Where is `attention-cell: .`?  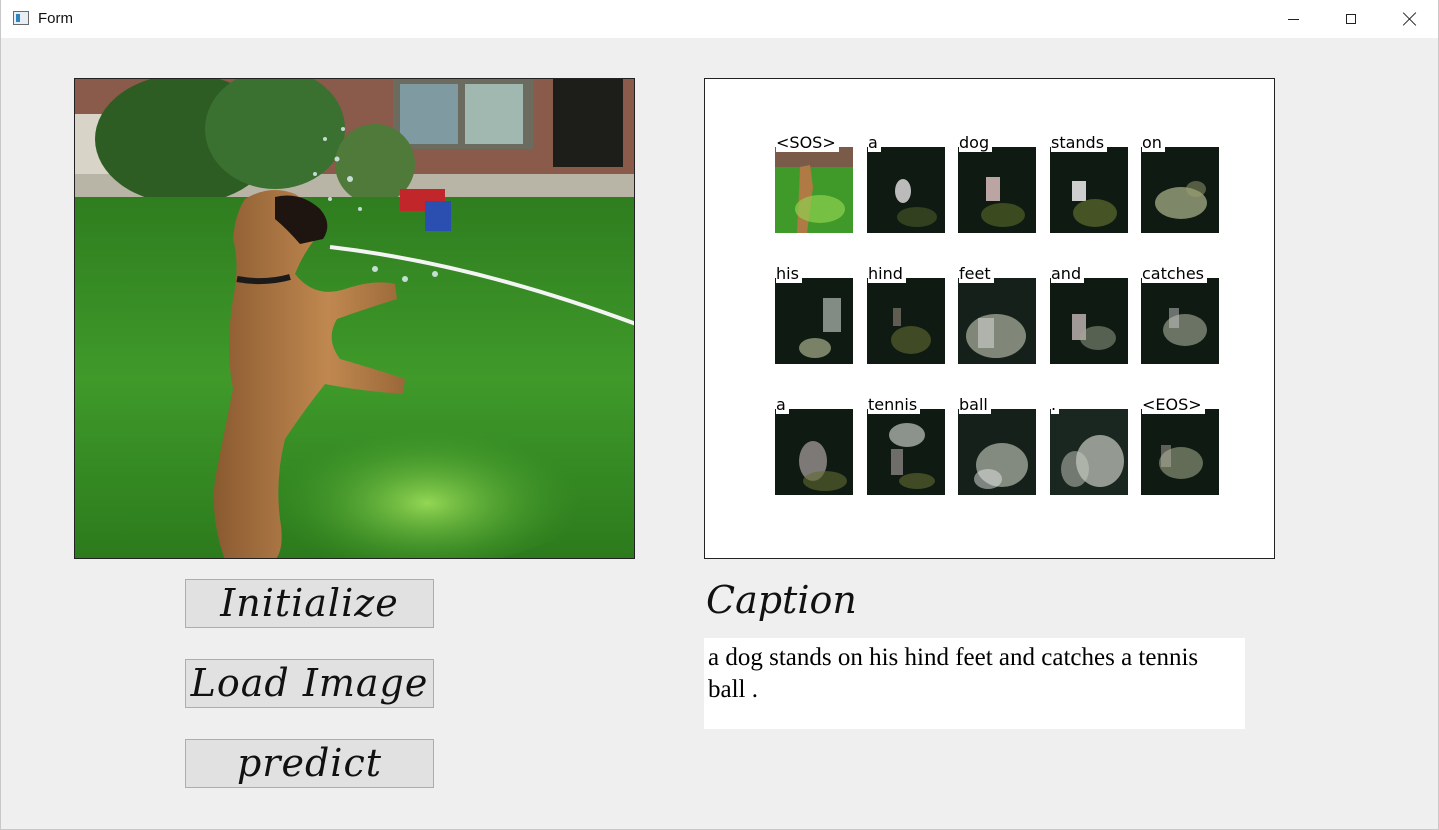 attention-cell: . is located at coordinates (1089, 445).